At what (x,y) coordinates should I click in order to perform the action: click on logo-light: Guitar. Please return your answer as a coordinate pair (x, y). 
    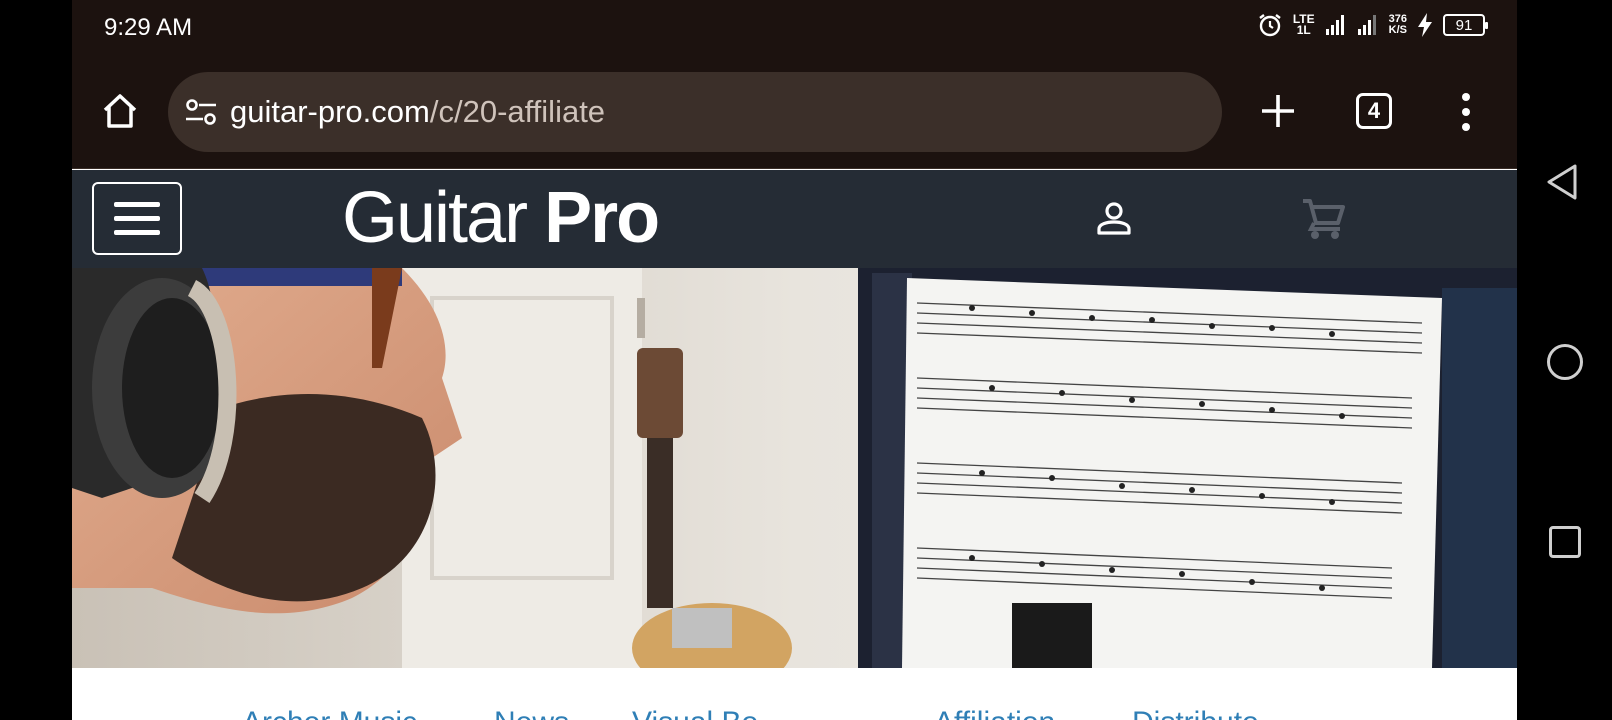
    Looking at the image, I should click on (443, 218).